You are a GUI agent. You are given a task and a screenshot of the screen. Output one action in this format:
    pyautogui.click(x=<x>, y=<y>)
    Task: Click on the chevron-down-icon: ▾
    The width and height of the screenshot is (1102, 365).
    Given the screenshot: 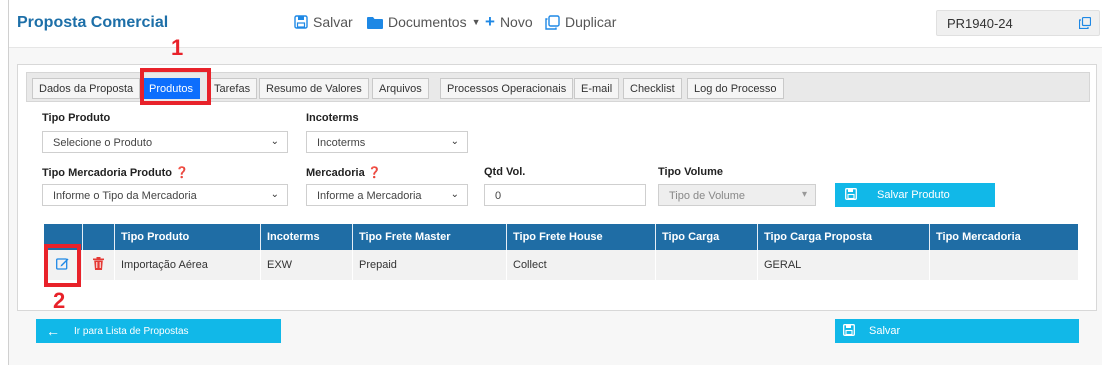 What is the action you would take?
    pyautogui.click(x=804, y=194)
    